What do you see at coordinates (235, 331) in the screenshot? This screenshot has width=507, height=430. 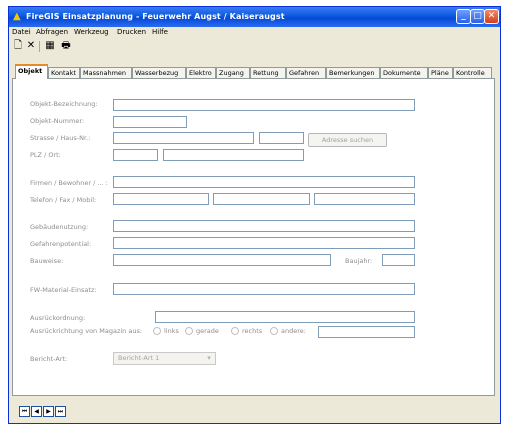 I see `radio-rechts` at bounding box center [235, 331].